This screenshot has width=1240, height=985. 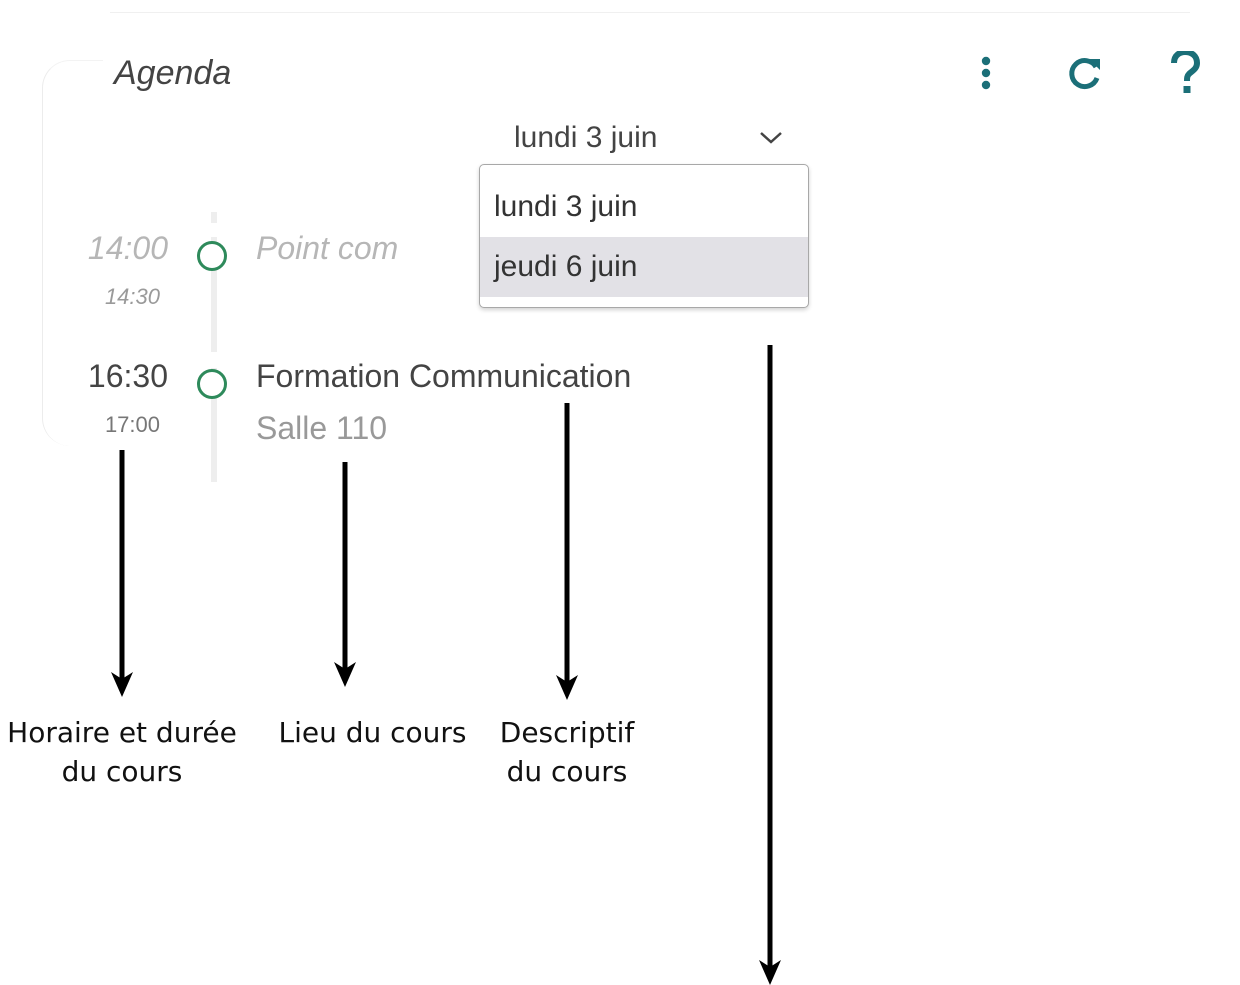 I want to click on date-option: lundi 3 juin, so click(x=644, y=207).